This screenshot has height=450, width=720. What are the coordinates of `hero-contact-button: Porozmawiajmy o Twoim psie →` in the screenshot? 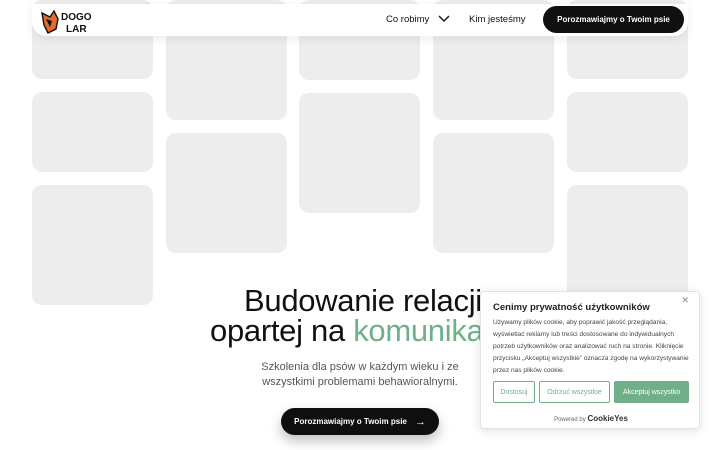 It's located at (360, 421).